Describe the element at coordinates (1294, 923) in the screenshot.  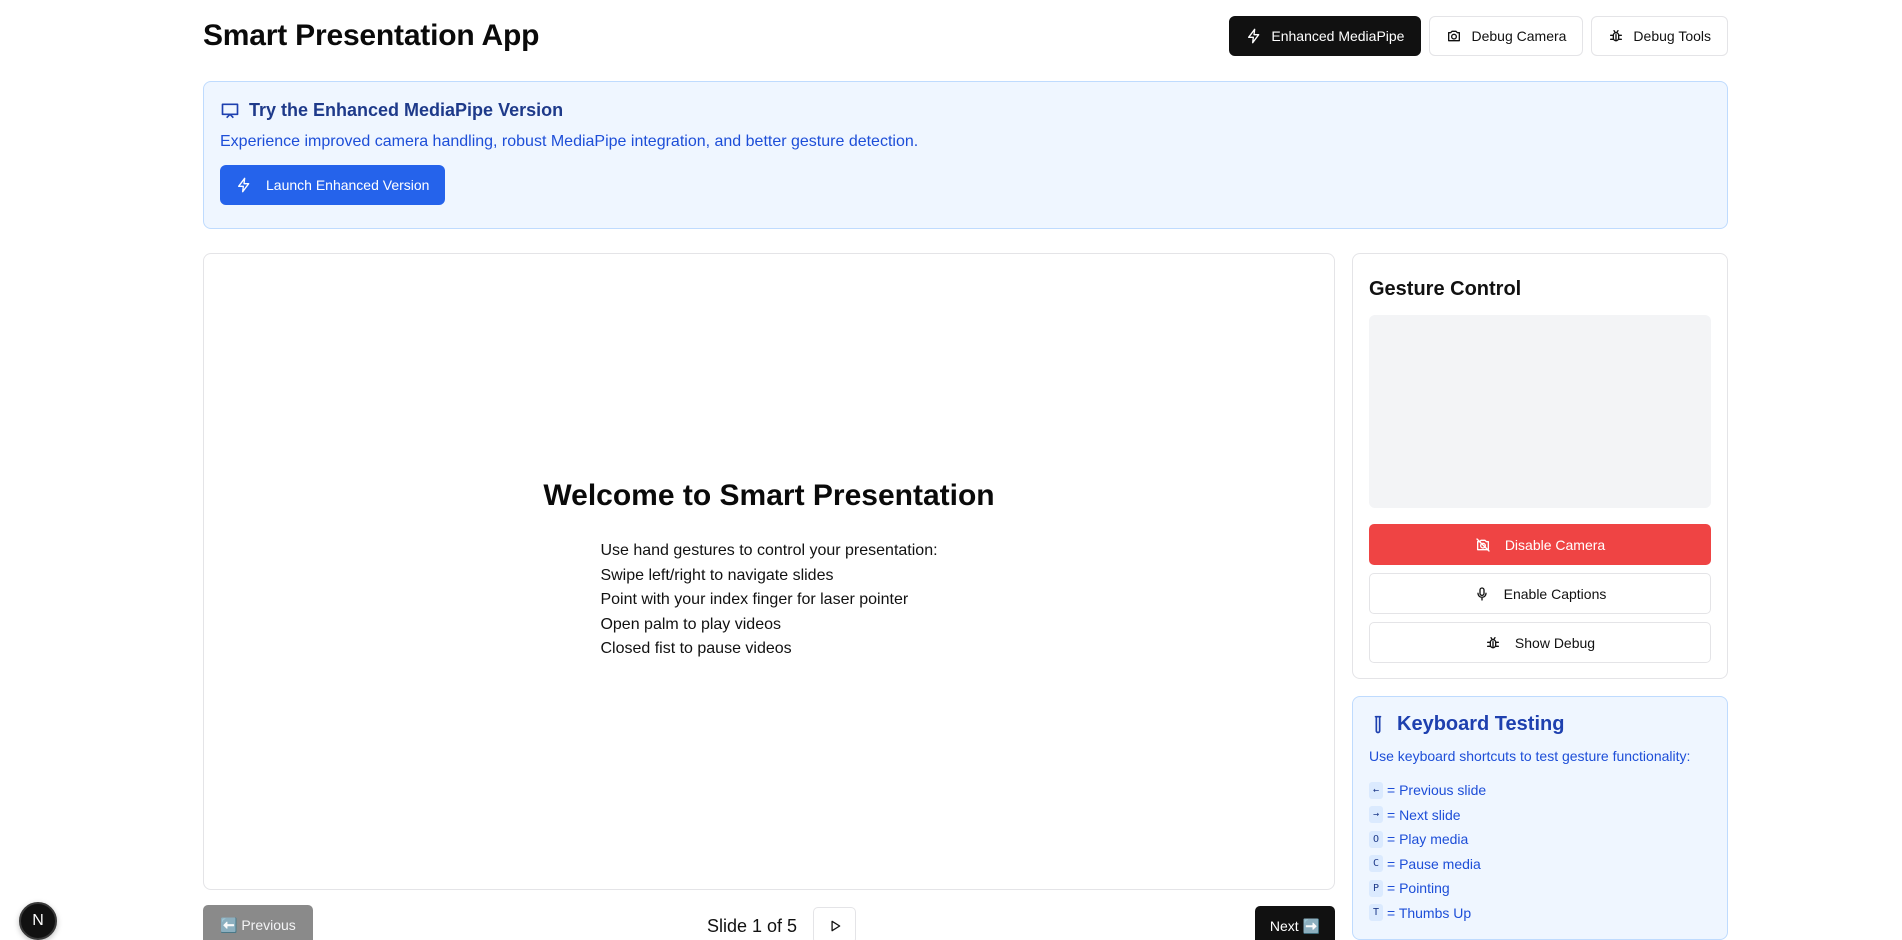
I see `next-button: Next ➡️` at that location.